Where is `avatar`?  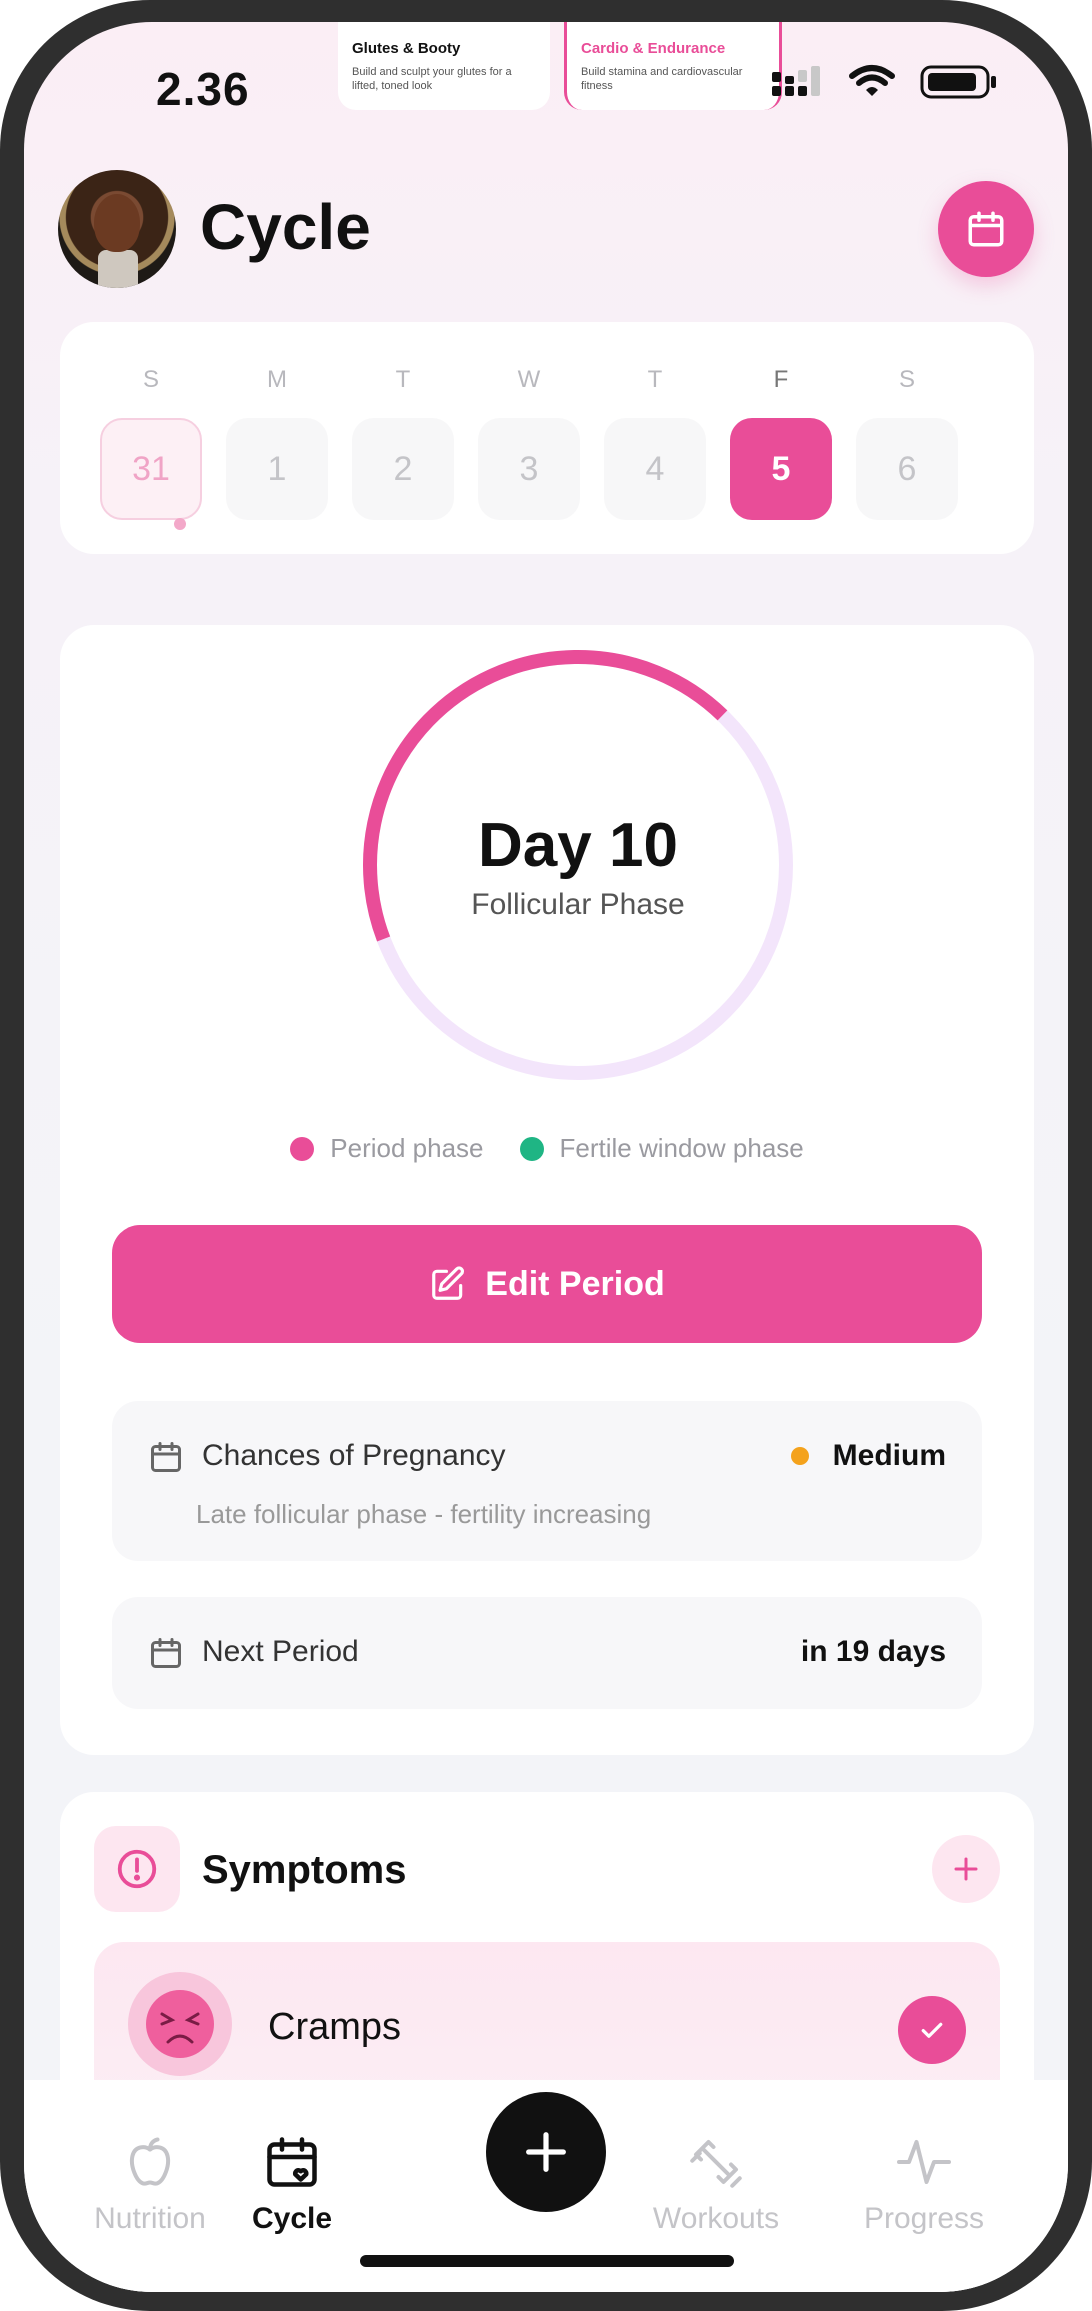 avatar is located at coordinates (117, 229).